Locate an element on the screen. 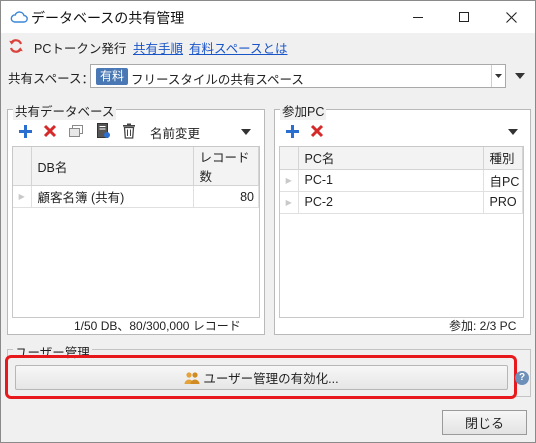 Image resolution: width=536 pixels, height=443 pixels. paid-badge: 有料 is located at coordinates (112, 76).